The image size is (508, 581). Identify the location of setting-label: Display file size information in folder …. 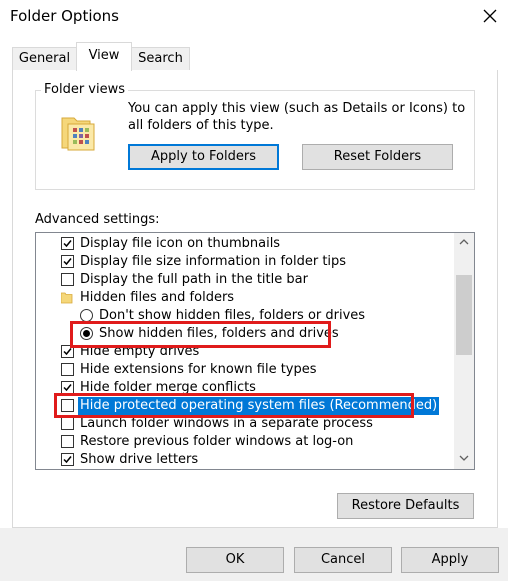
(213, 261).